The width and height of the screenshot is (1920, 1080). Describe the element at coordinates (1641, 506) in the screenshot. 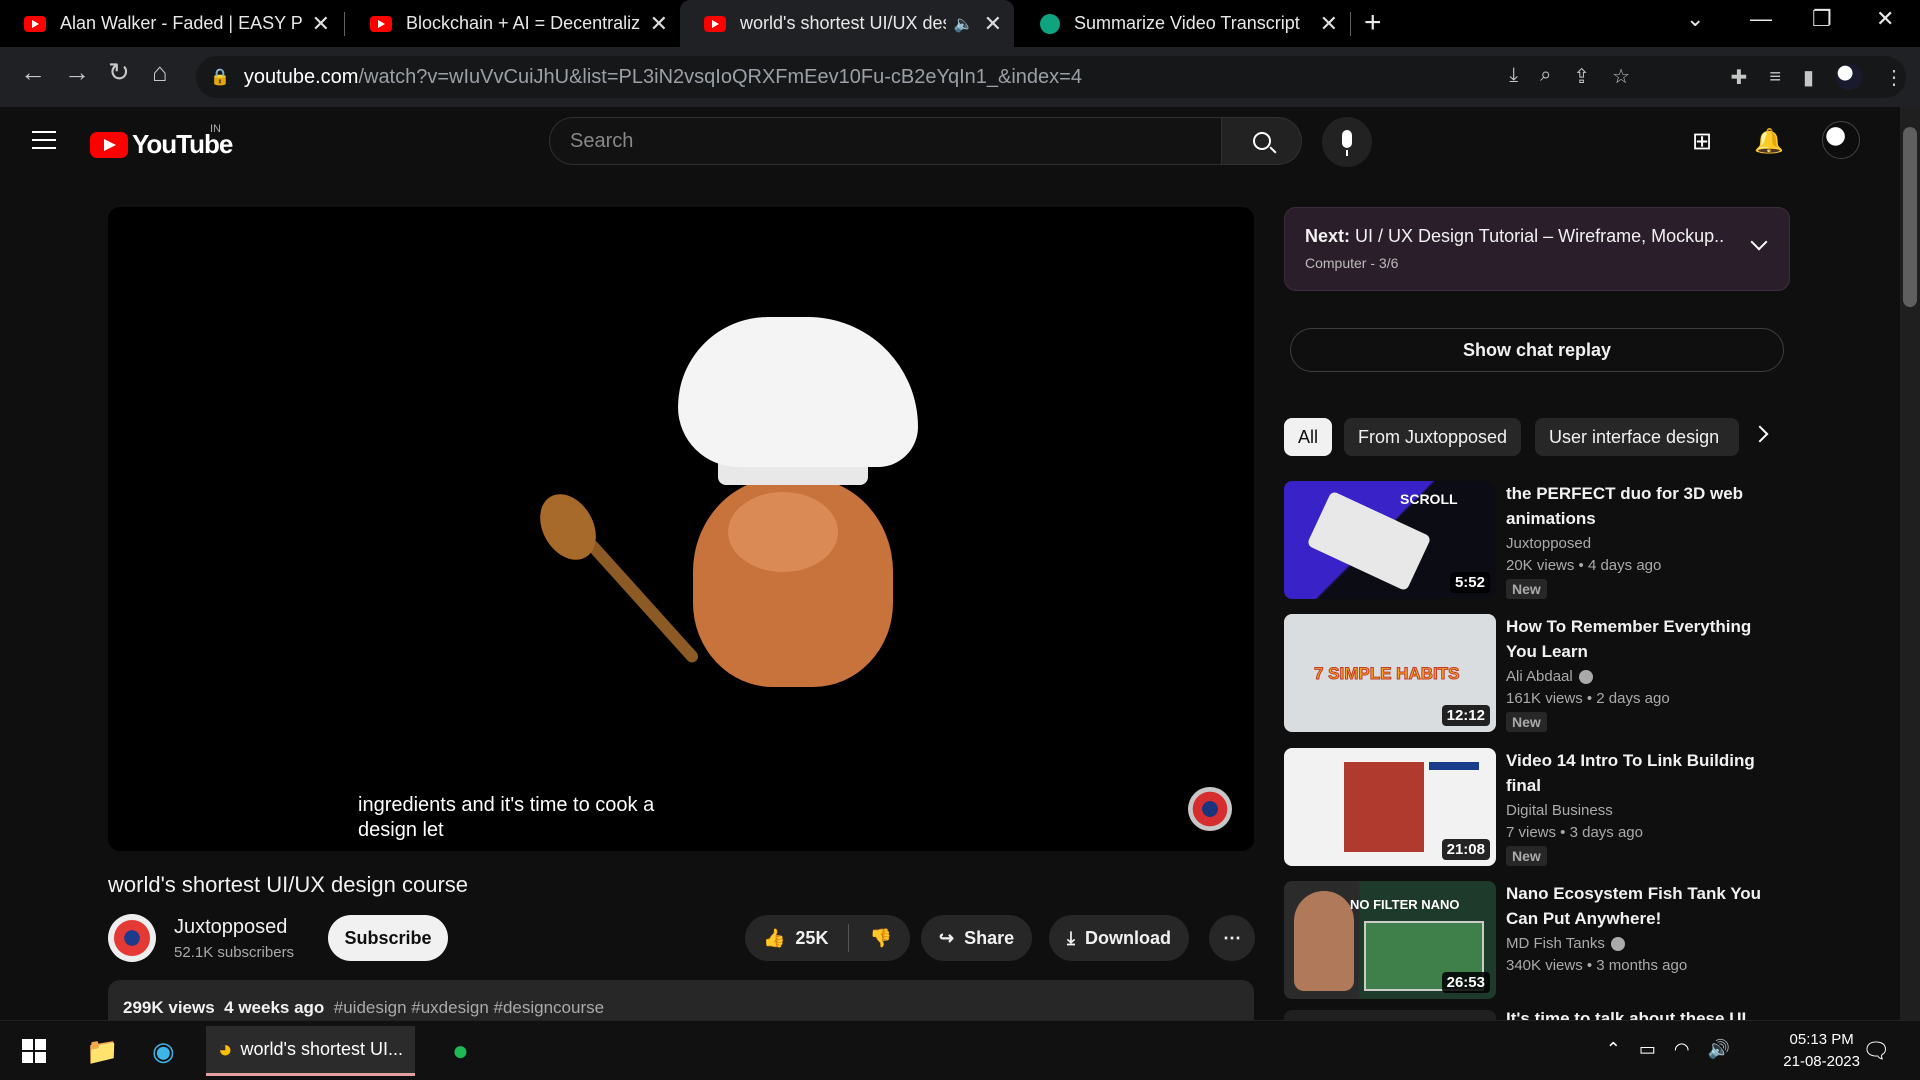

I see `recommendation-title: the PERFECT duo for 3D web animations` at that location.